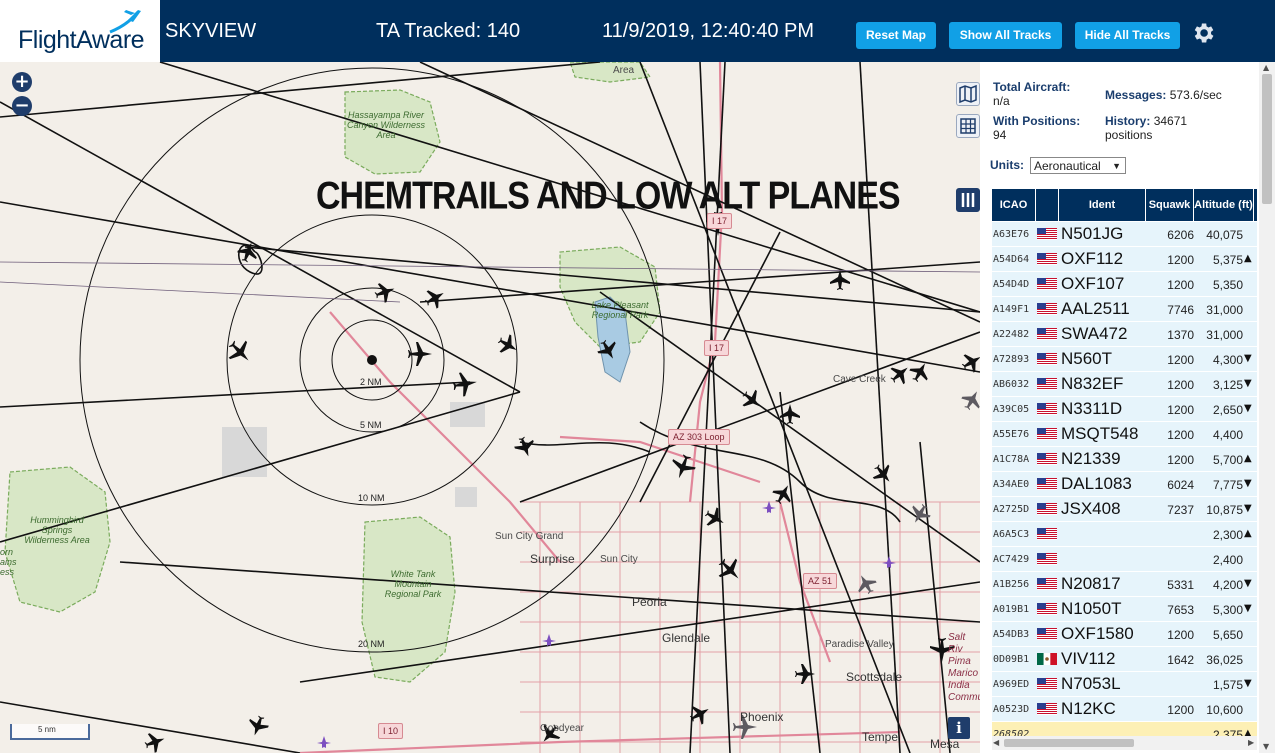  Describe the element at coordinates (1094, 333) in the screenshot. I see `cell-ident: SWA472` at that location.